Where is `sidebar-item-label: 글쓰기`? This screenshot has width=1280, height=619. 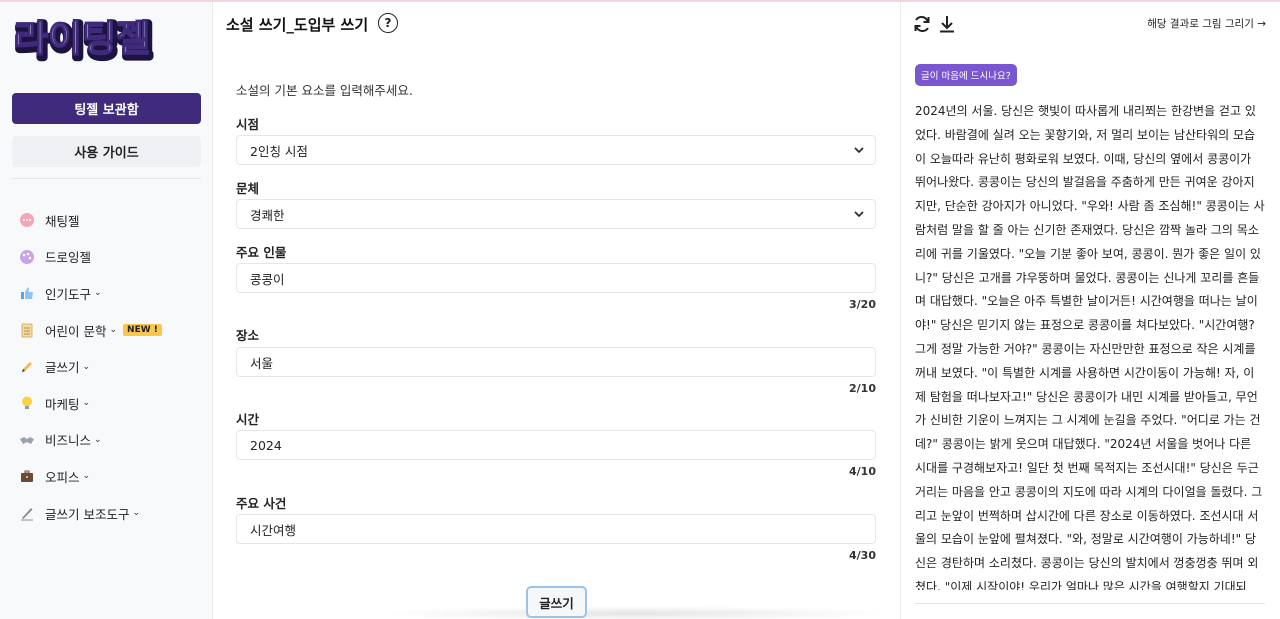
sidebar-item-label: 글쓰기 is located at coordinates (62, 368).